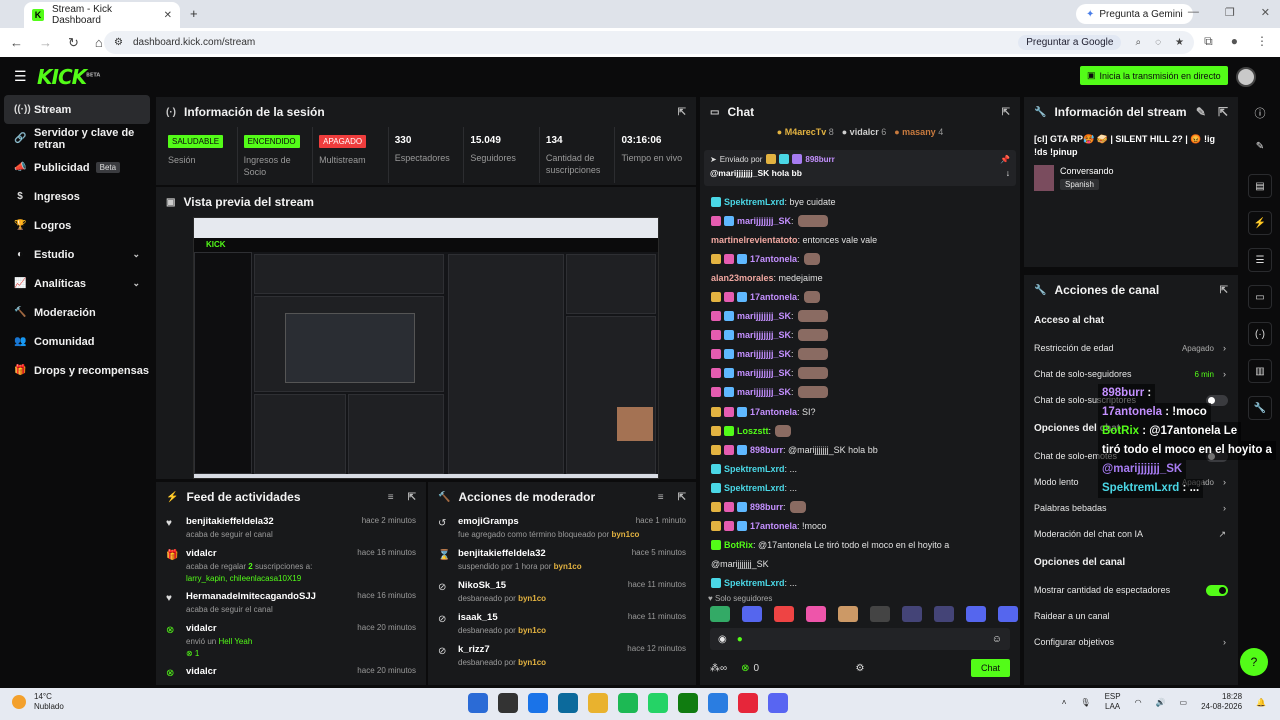 The height and width of the screenshot is (720, 1280). Describe the element at coordinates (860, 411) in the screenshot. I see `chat-message: 17antonela: SI?` at that location.